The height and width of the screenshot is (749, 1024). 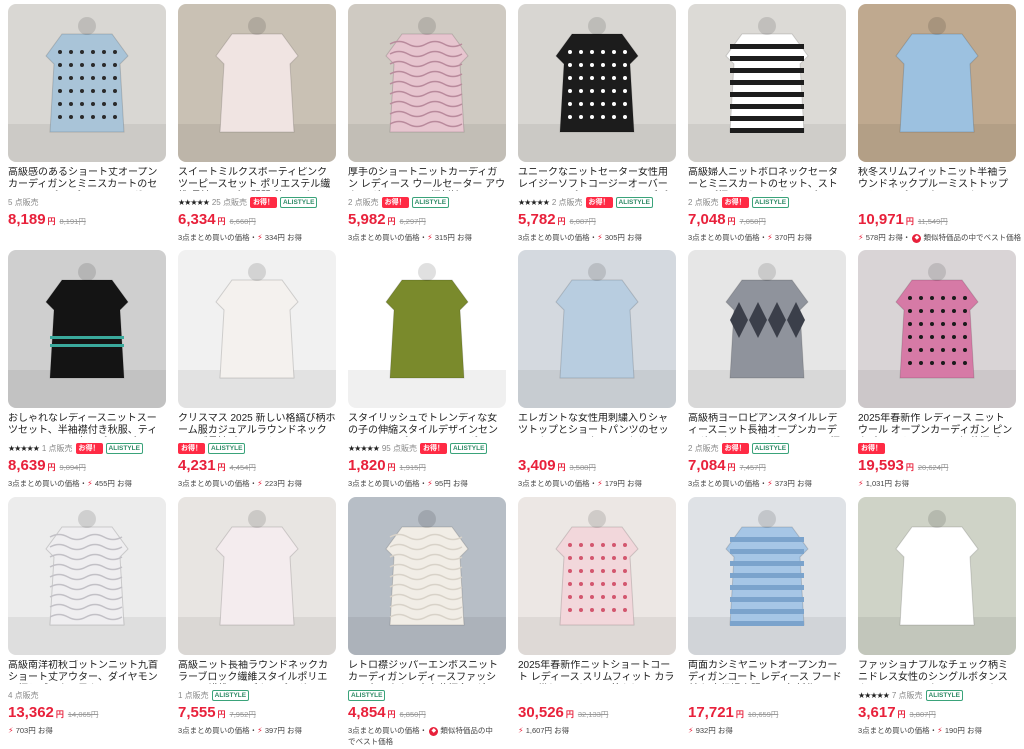 I want to click on sold-count: 1 点販売, so click(x=193, y=695).